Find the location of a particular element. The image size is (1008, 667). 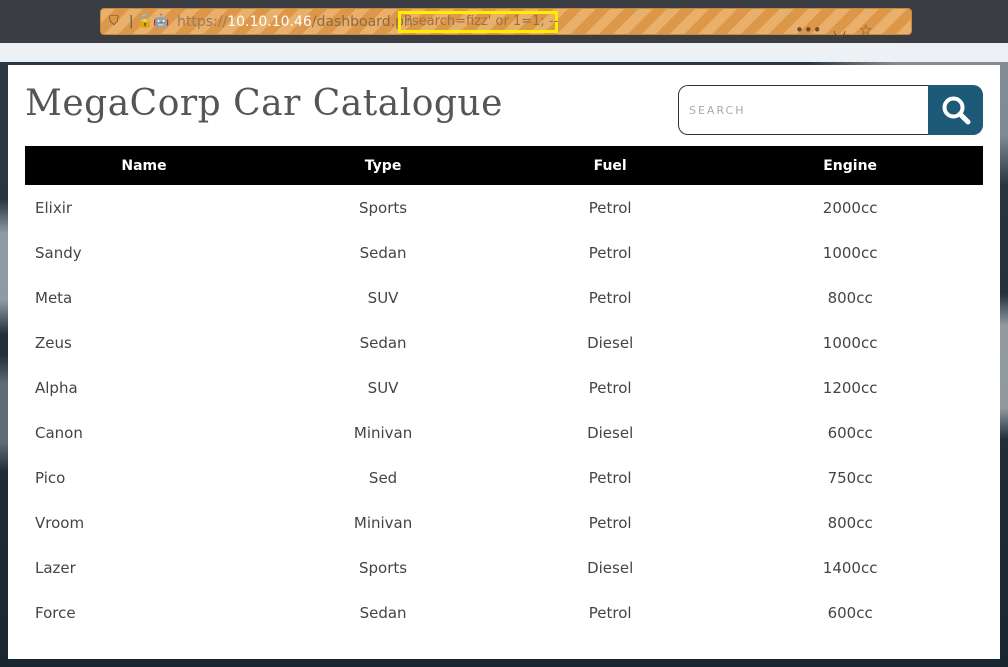

table-row: Meta SUV Petrol 800cc is located at coordinates (504, 297).